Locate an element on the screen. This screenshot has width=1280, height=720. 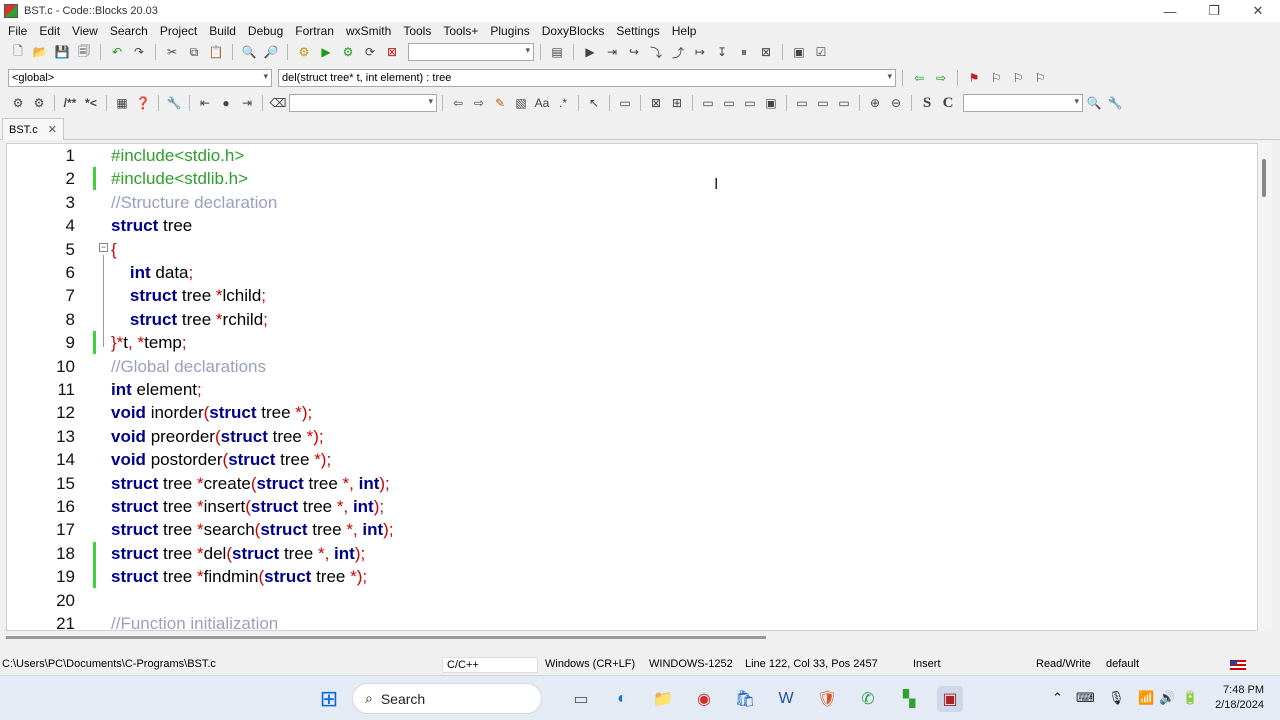
code-line: 5{ is located at coordinates (632, 249).